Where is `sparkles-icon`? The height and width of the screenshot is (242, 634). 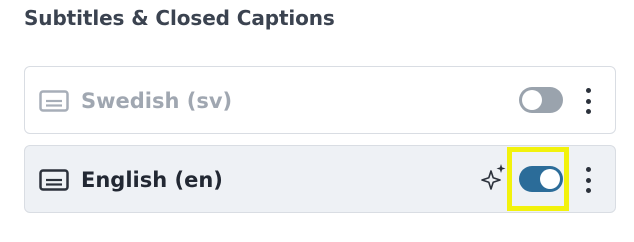
sparkles-icon is located at coordinates (493, 177).